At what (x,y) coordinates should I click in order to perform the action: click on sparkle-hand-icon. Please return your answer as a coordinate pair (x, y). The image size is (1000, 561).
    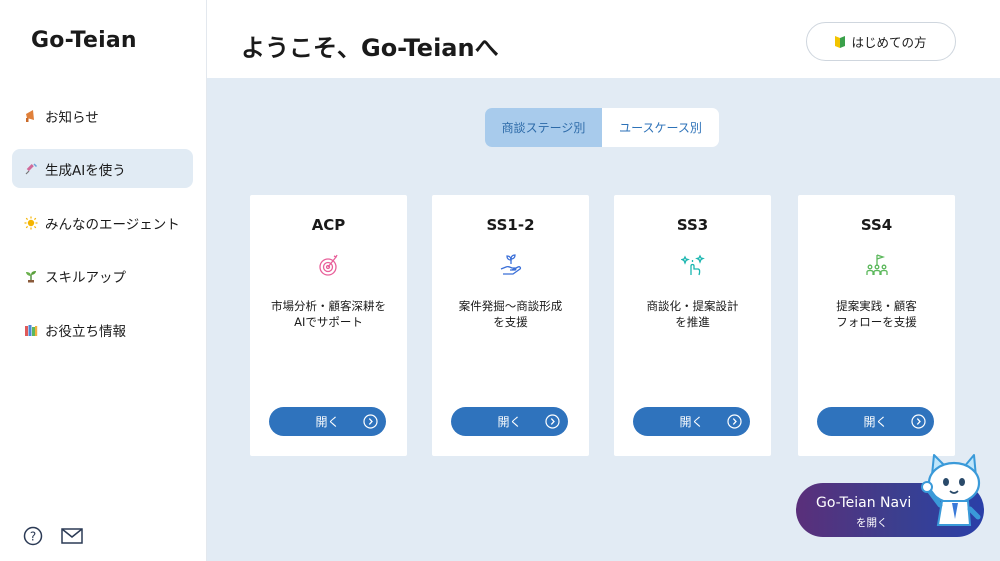
    Looking at the image, I should click on (692, 265).